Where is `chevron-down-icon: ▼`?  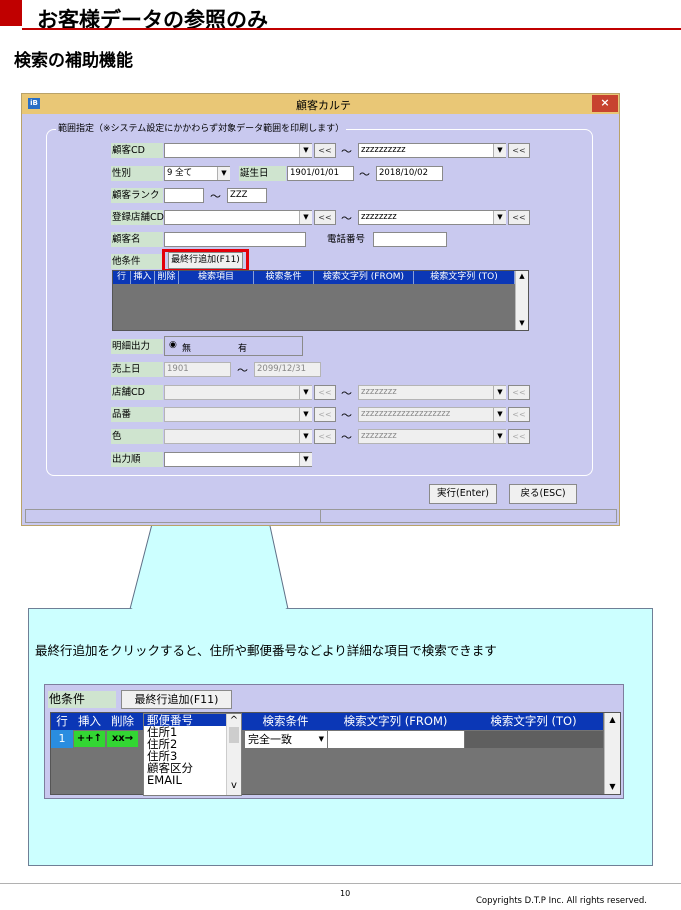
chevron-down-icon: ▼ is located at coordinates (321, 739).